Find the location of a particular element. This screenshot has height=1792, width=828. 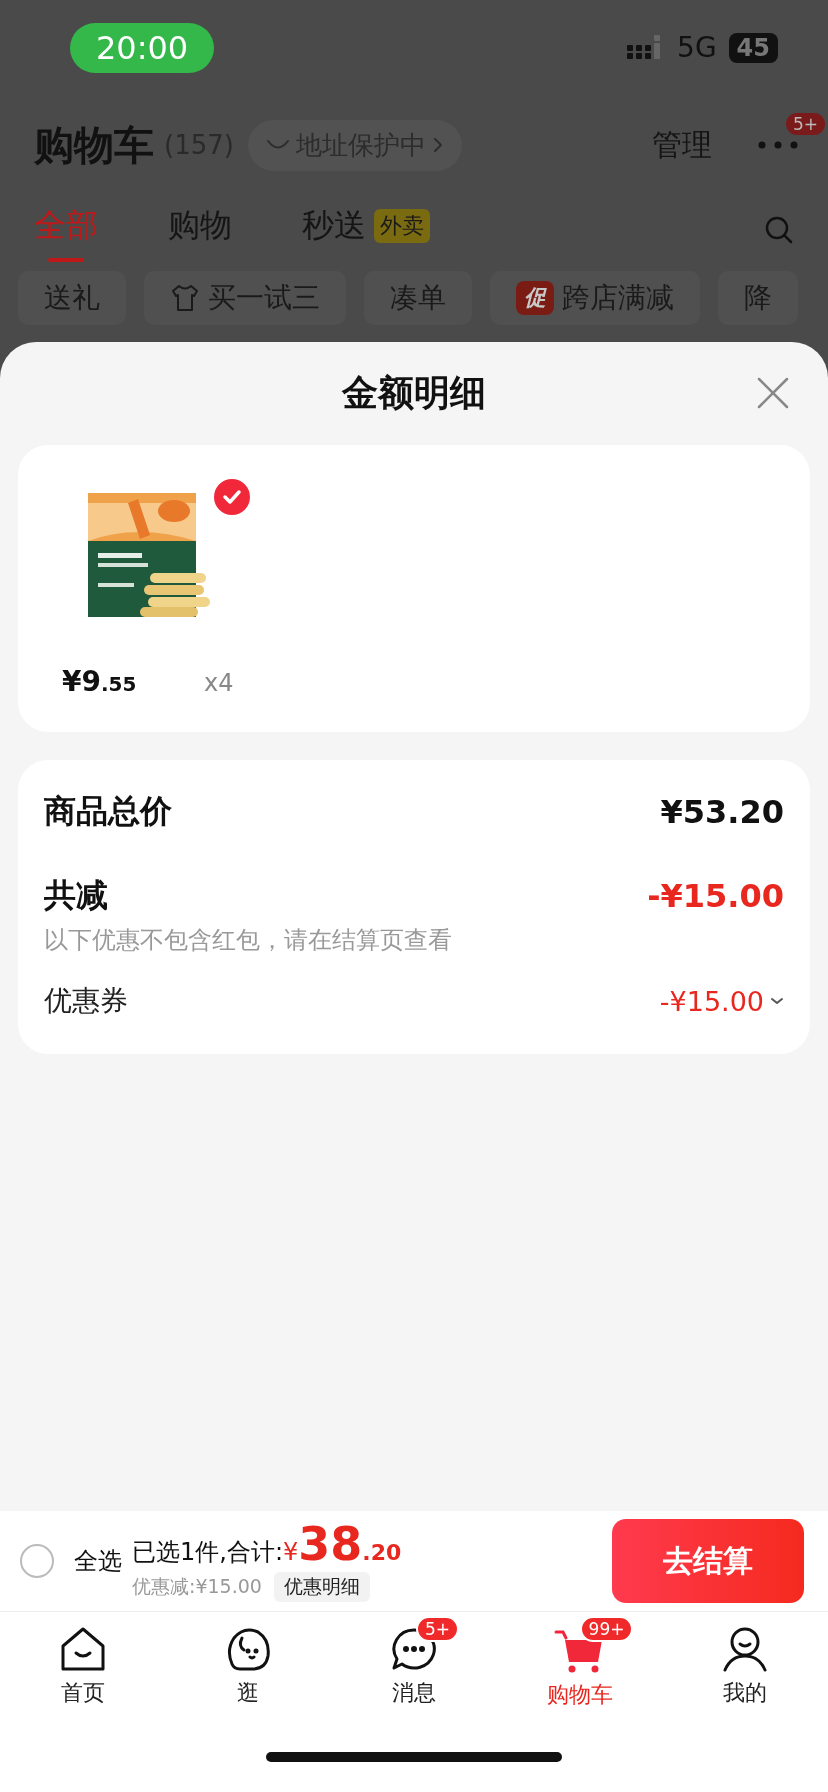

promo-tag: 促 is located at coordinates (535, 298).